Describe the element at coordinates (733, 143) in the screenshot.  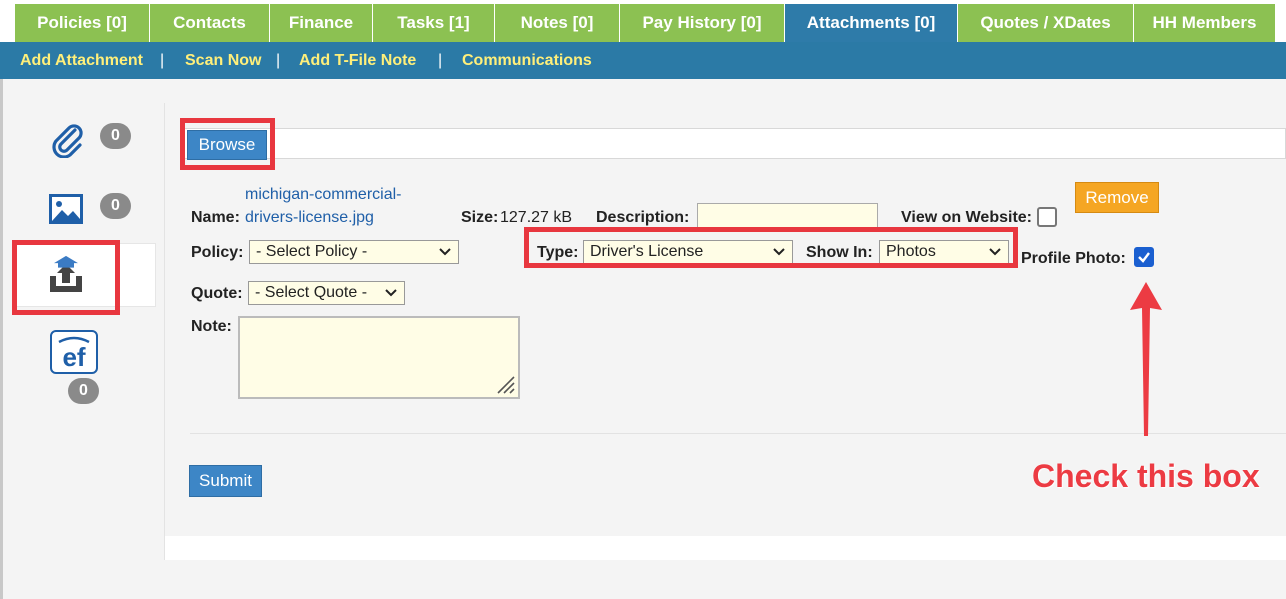
I see `browse-strip` at that location.